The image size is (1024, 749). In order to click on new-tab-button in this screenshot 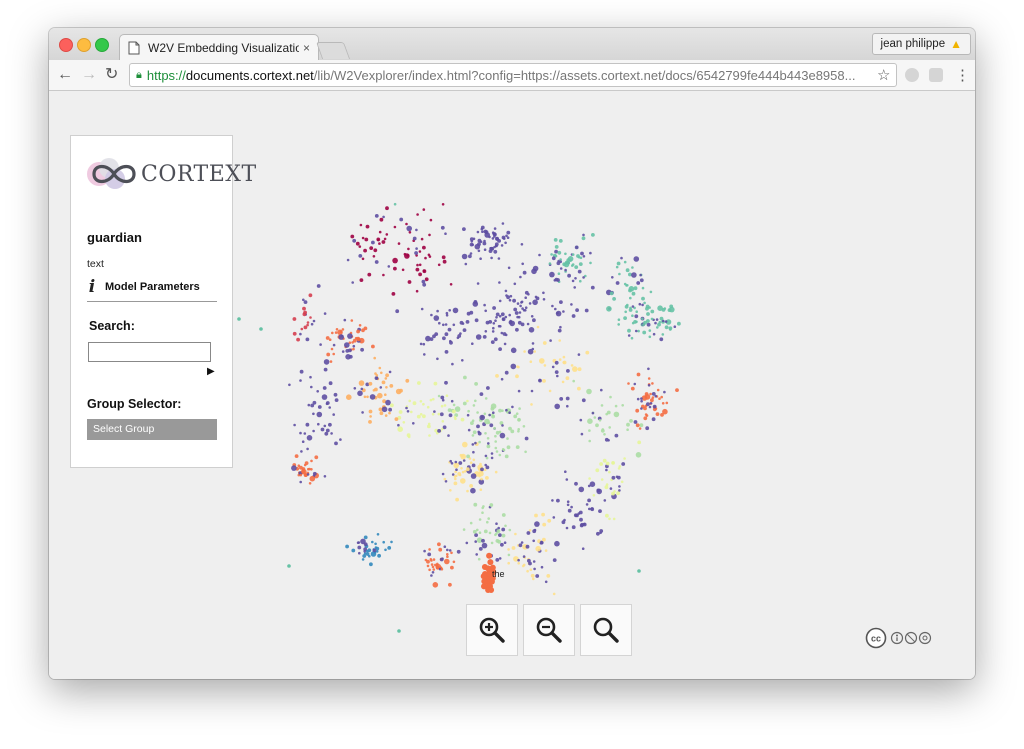, I will do `click(333, 50)`.